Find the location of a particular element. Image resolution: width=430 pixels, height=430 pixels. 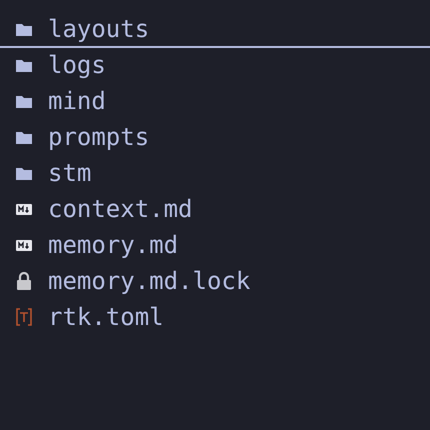

file-name: rtk.toml is located at coordinates (106, 317).